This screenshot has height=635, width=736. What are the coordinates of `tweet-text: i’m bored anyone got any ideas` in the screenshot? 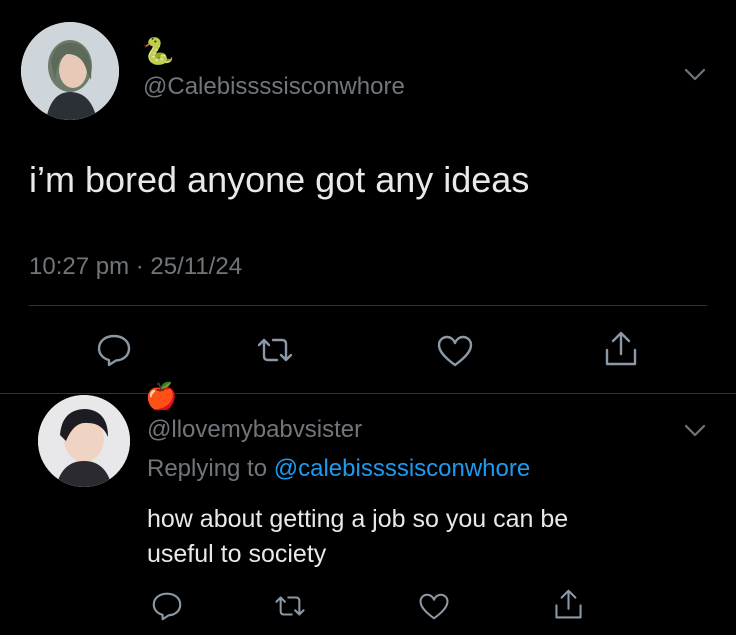 It's located at (279, 179).